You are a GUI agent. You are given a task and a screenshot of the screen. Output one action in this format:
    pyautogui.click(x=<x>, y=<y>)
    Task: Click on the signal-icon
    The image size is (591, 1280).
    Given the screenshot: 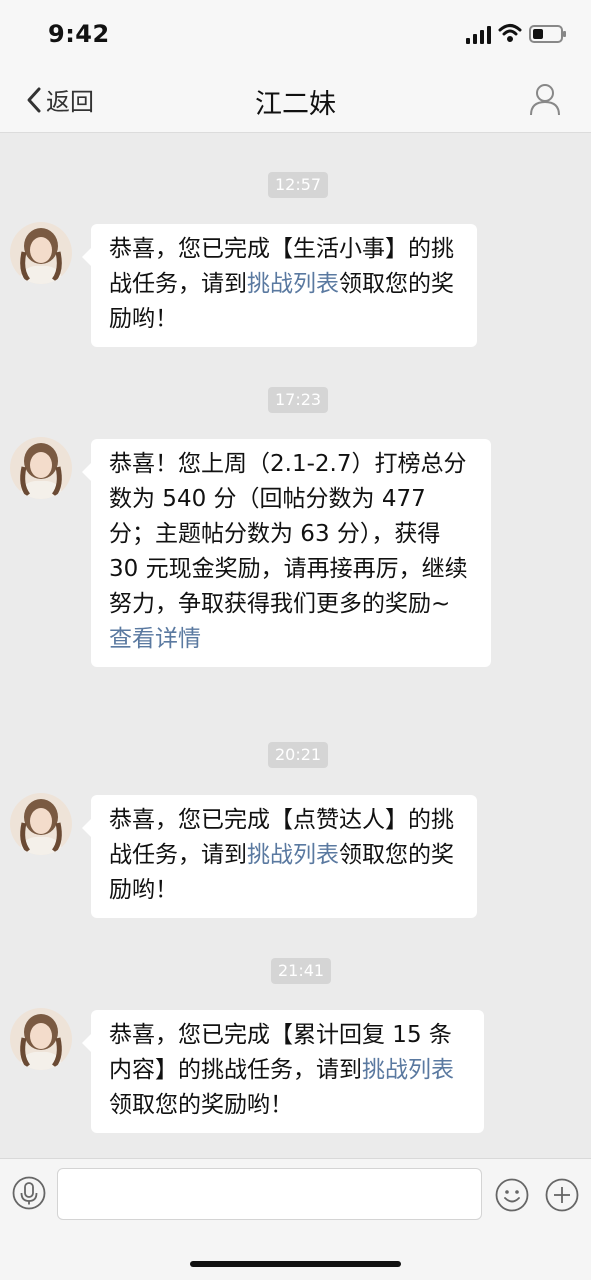 What is the action you would take?
    pyautogui.click(x=478, y=35)
    